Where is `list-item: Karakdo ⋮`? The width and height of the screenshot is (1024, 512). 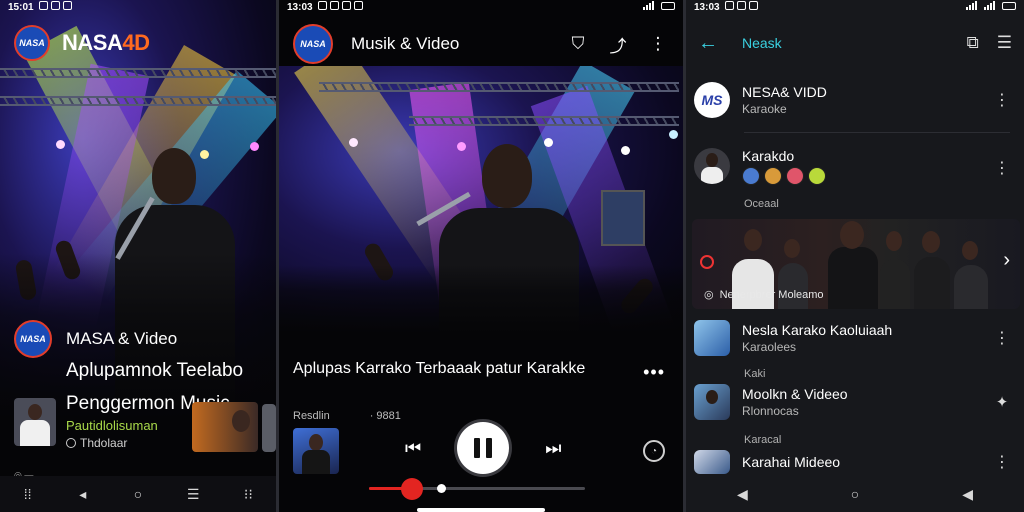 list-item: Karakdo ⋮ is located at coordinates (852, 166).